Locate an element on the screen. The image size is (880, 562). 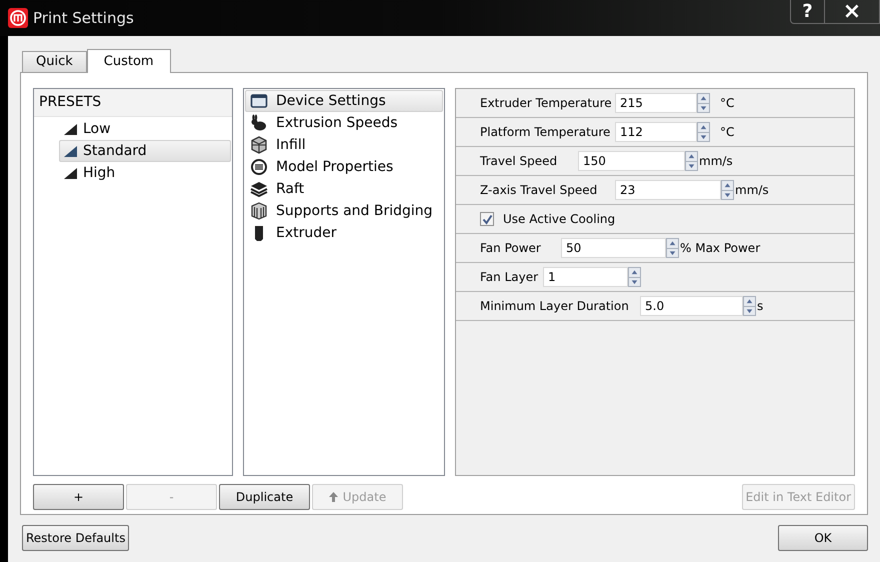
setting-label: Fan Power is located at coordinates (511, 248).